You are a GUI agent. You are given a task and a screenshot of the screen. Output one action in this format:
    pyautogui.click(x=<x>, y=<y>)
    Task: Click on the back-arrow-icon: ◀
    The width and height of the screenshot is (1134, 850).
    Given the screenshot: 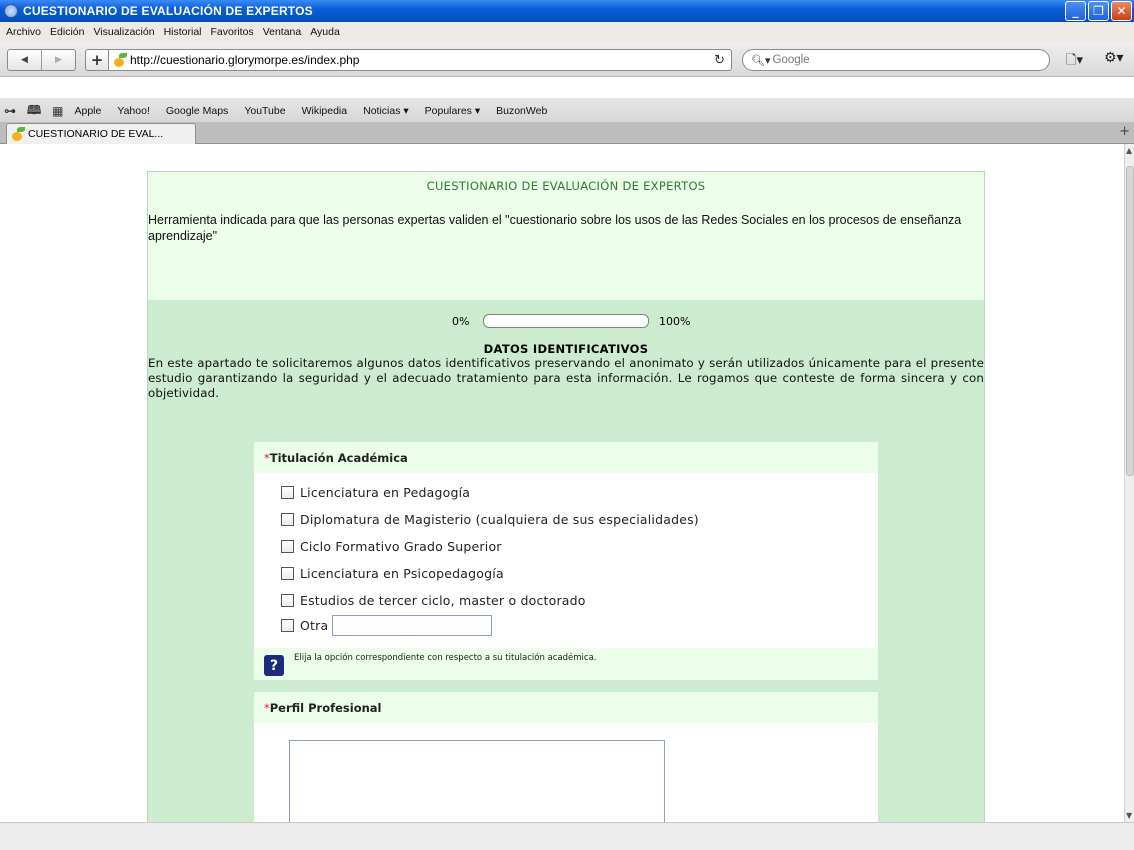 What is the action you would take?
    pyautogui.click(x=24, y=60)
    